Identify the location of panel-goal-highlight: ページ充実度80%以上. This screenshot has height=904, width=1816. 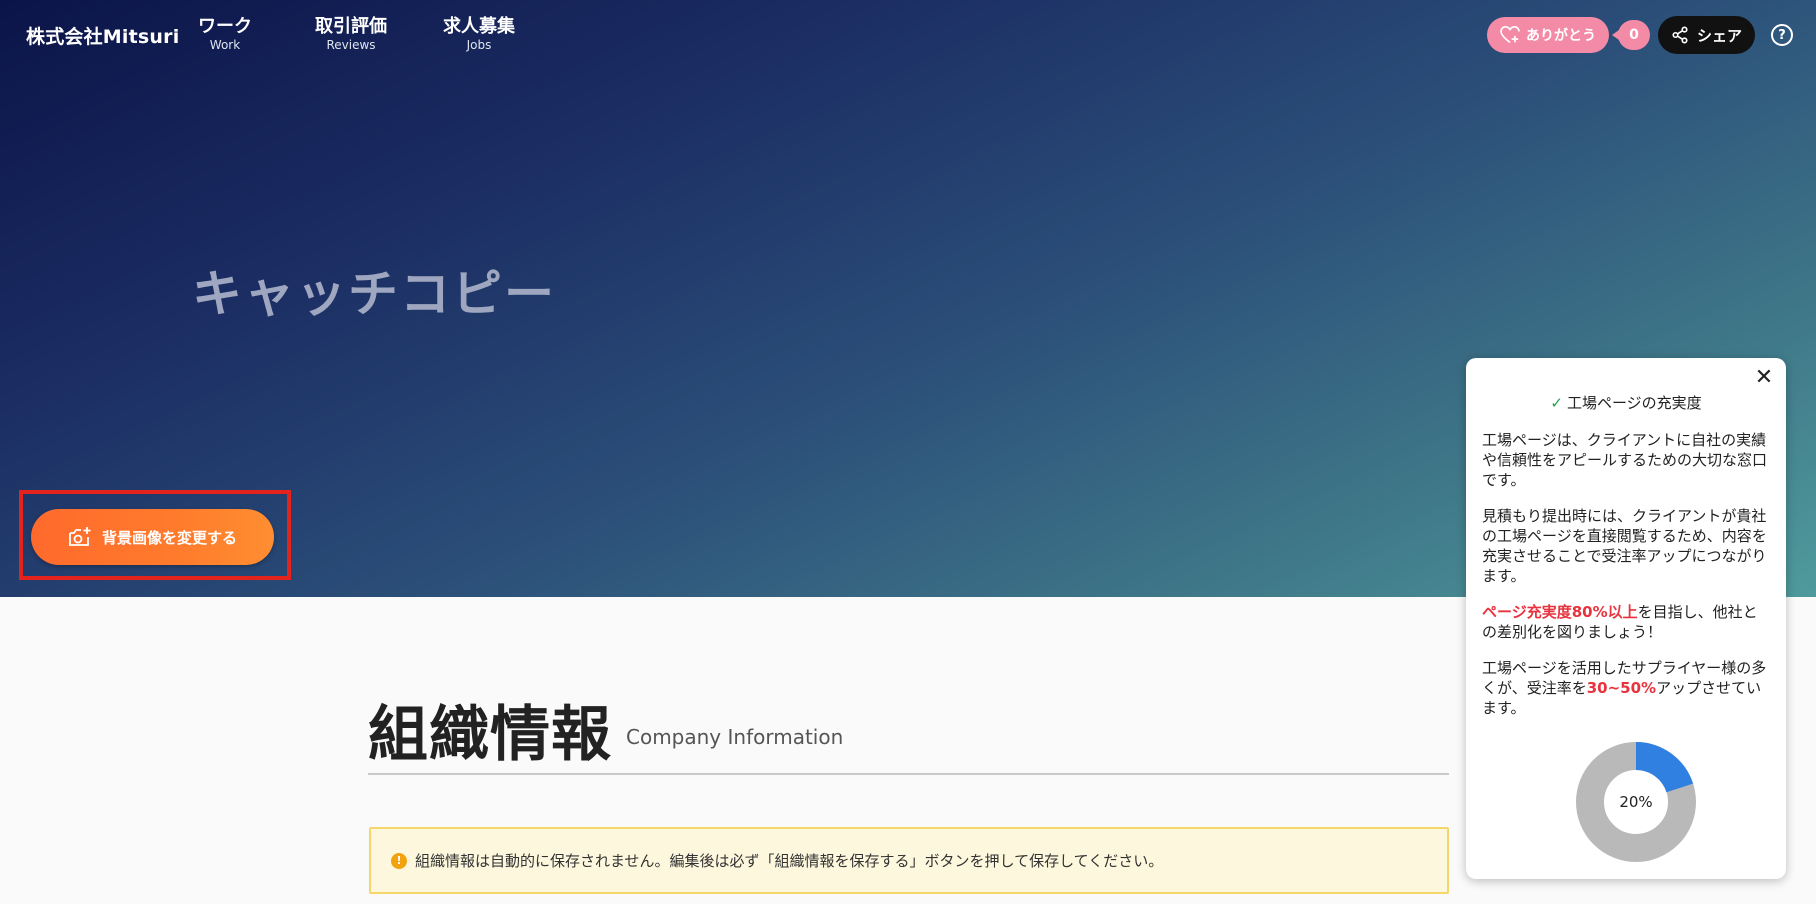
(1560, 612).